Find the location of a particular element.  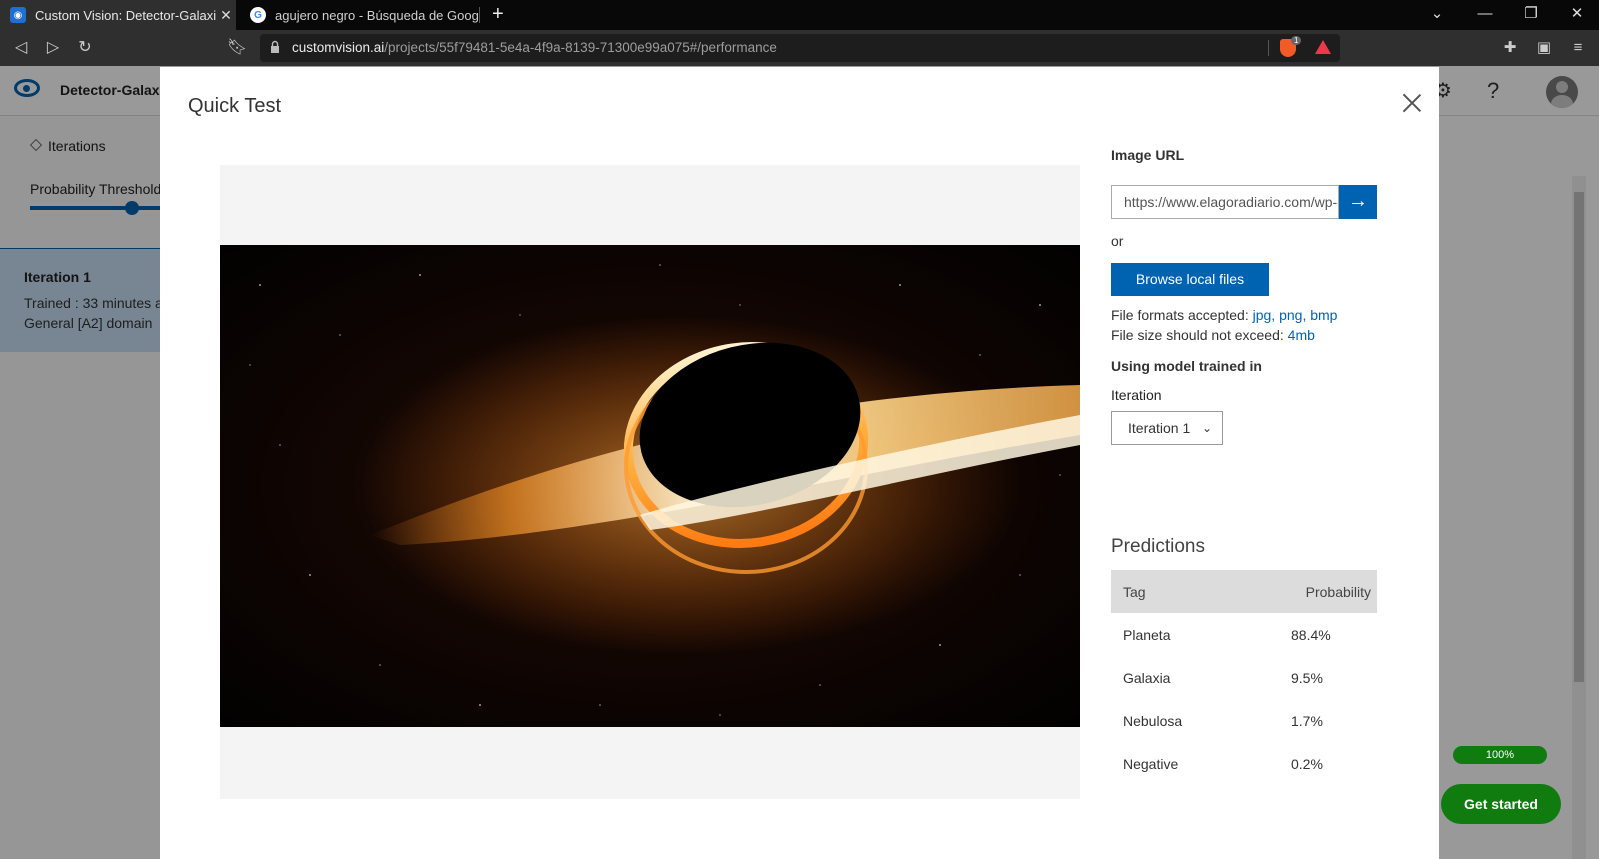

prediction-probability: 88.4% is located at coordinates (1311, 634).